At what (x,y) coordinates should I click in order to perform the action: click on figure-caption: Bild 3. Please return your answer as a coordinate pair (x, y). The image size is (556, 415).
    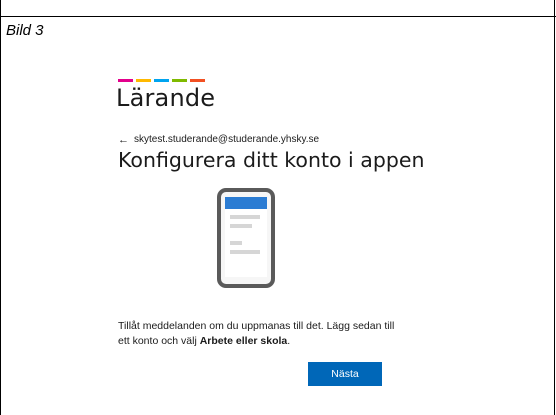
    Looking at the image, I should click on (25, 30).